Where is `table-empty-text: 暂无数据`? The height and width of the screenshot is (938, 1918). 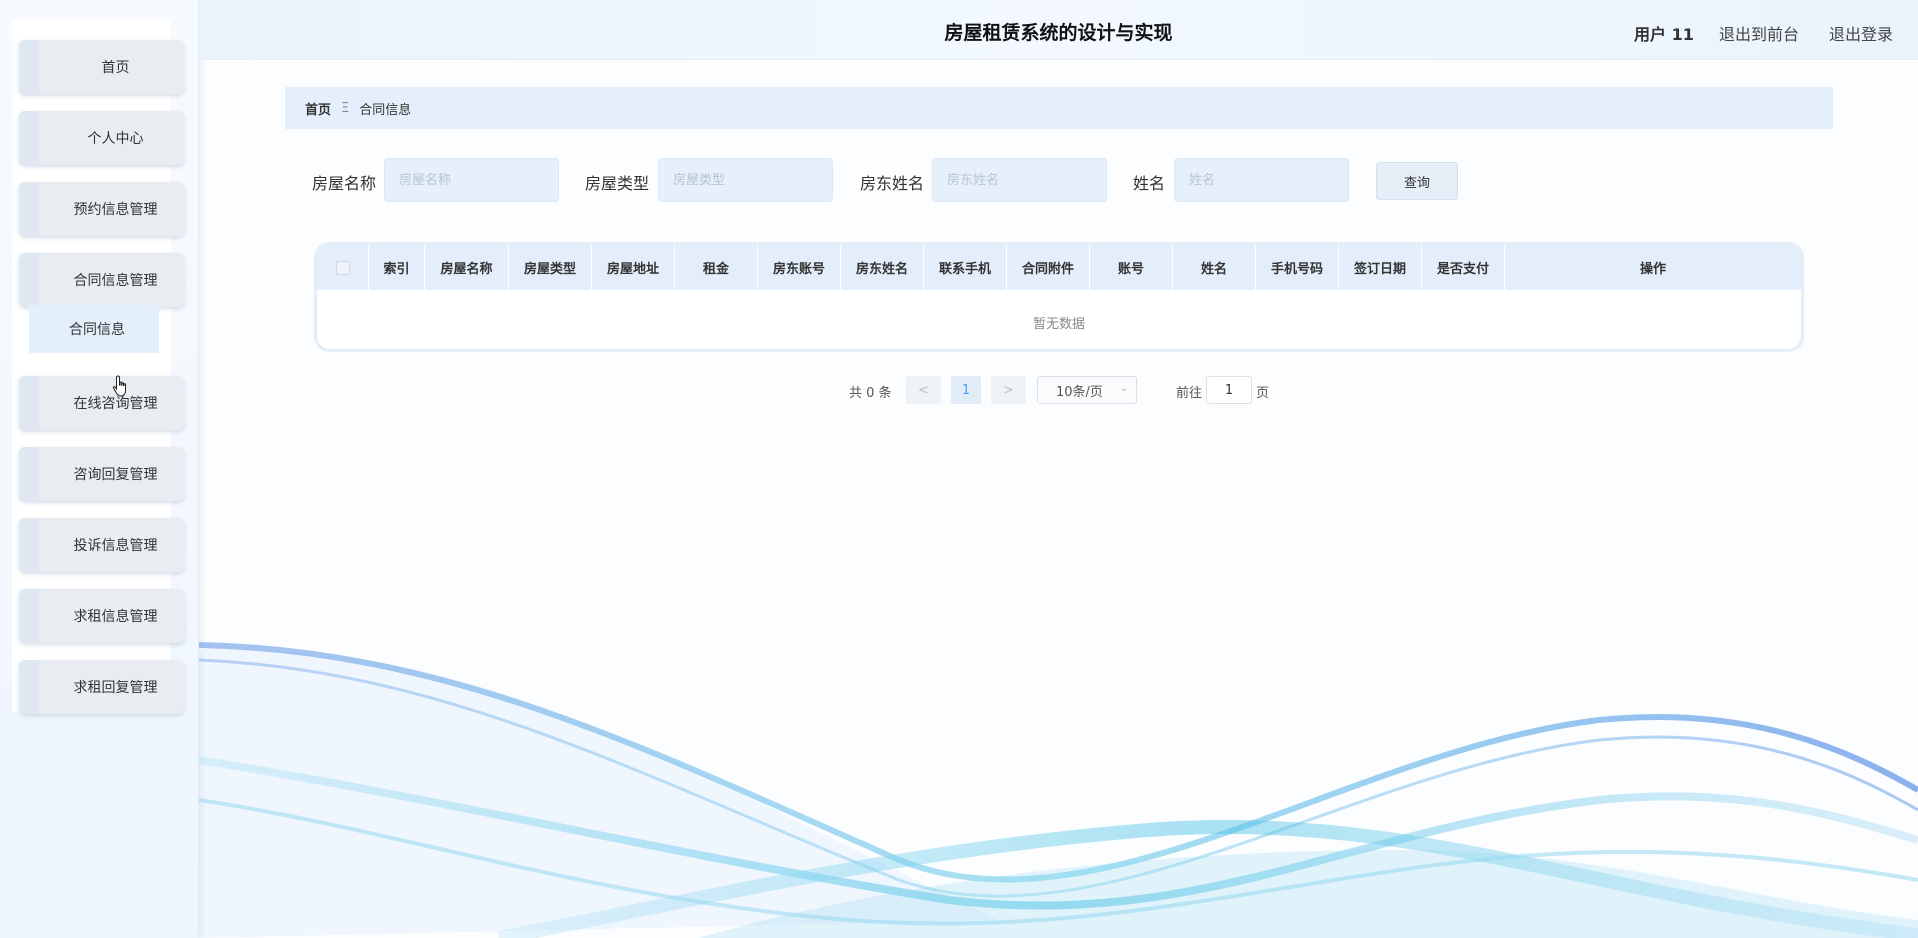 table-empty-text: 暂无数据 is located at coordinates (1058, 324).